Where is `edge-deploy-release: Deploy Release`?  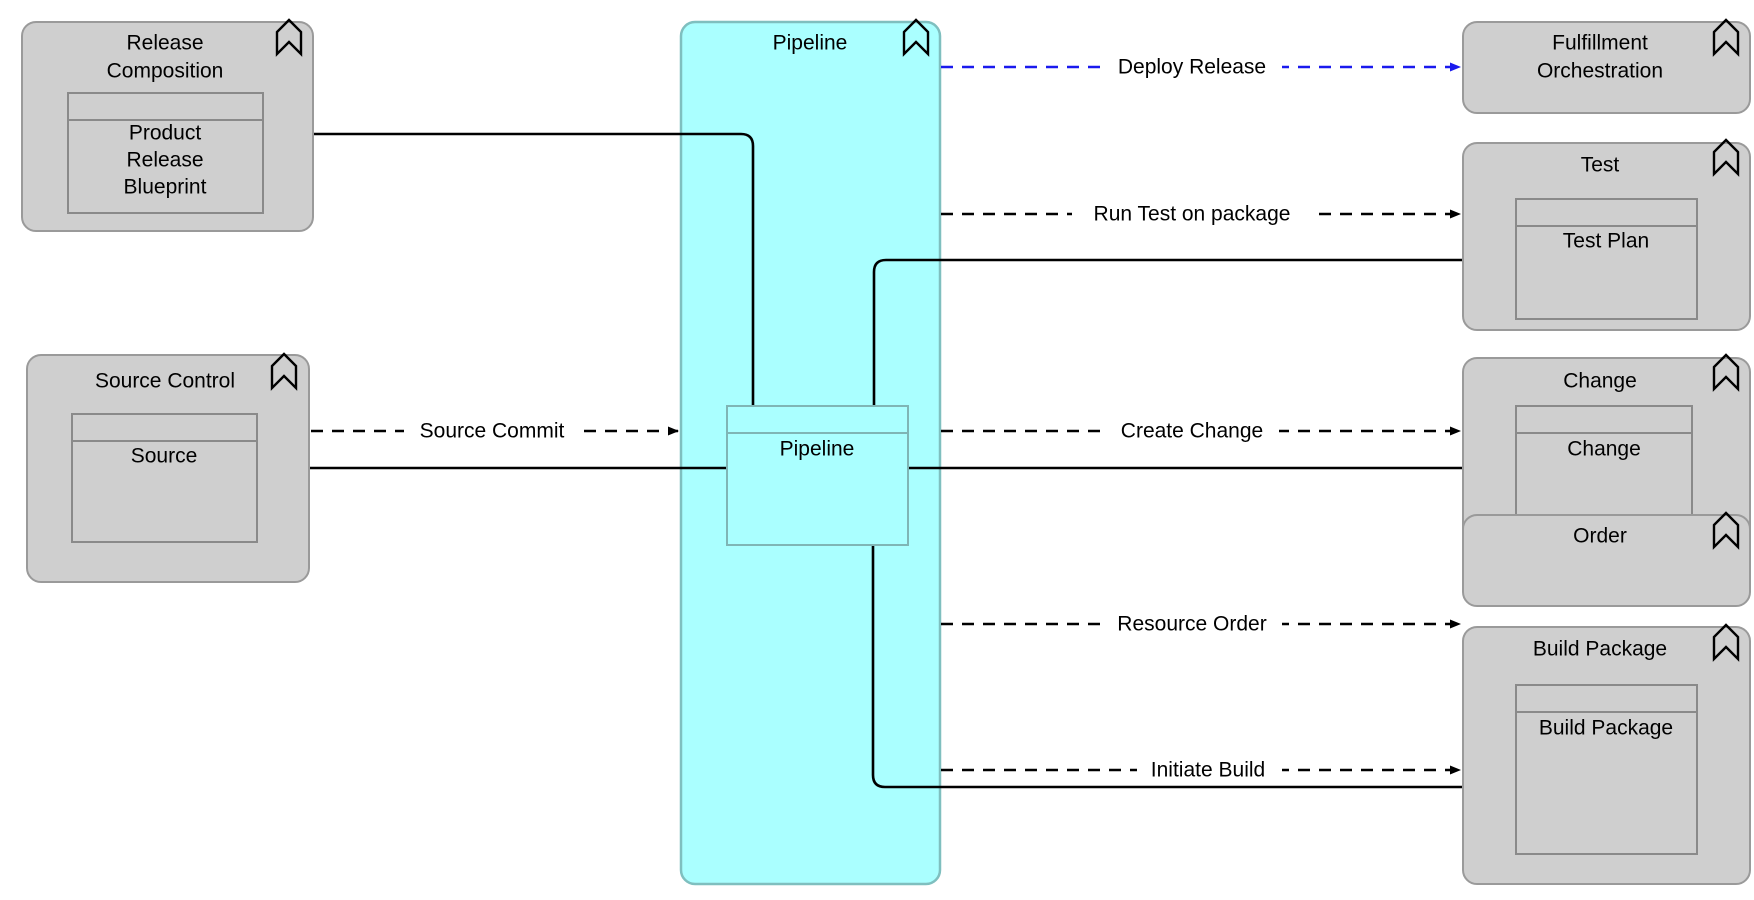 edge-deploy-release: Deploy Release is located at coordinates (1201, 67).